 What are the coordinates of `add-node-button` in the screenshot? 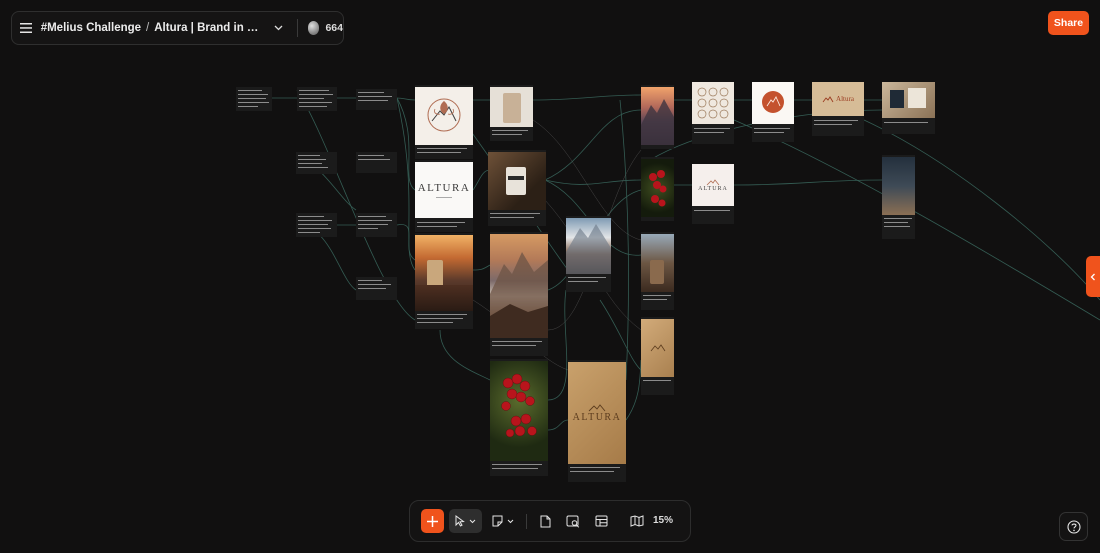 It's located at (432, 521).